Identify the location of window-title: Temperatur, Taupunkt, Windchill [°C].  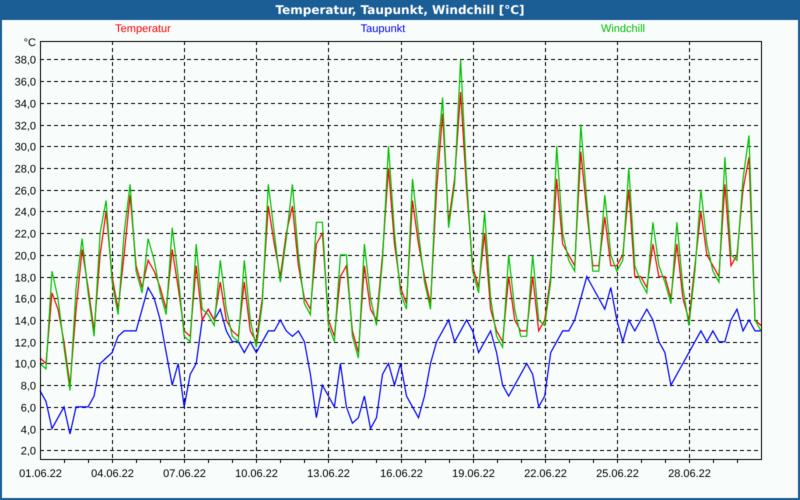
(400, 10).